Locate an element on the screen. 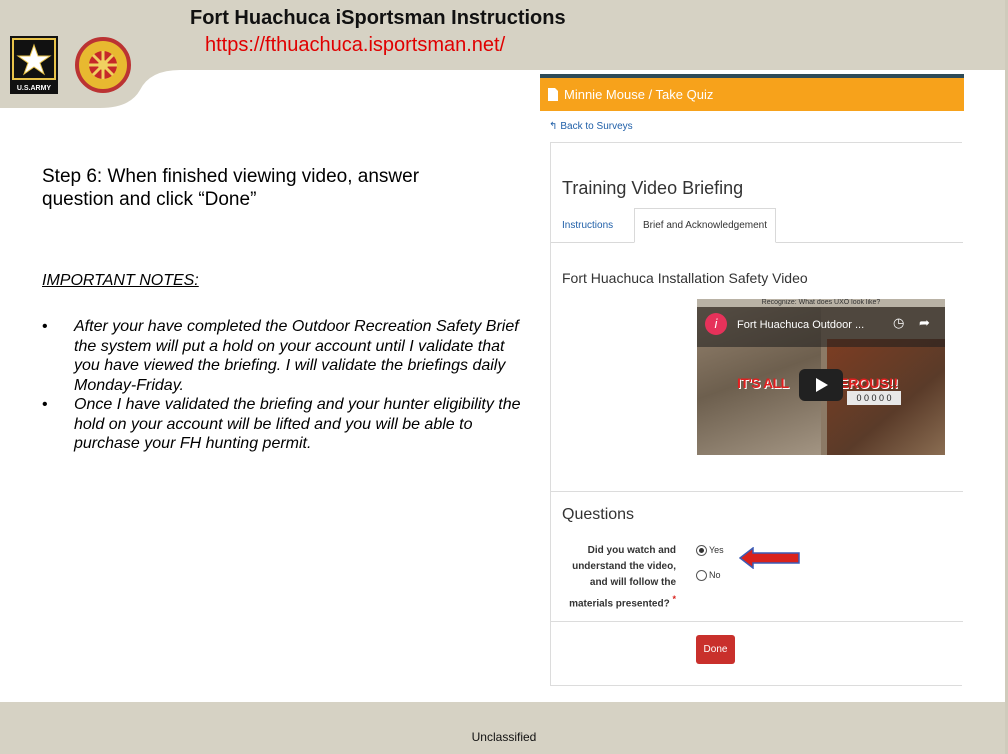 This screenshot has height=754, width=1008. questions-heading: Questions is located at coordinates (598, 514).